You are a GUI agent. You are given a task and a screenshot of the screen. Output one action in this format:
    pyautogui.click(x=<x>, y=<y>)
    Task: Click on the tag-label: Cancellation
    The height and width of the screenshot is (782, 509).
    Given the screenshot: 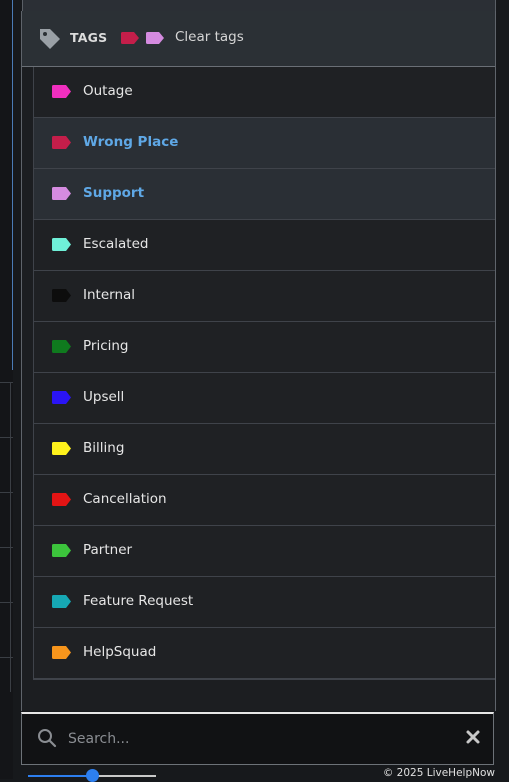 What is the action you would take?
    pyautogui.click(x=125, y=499)
    